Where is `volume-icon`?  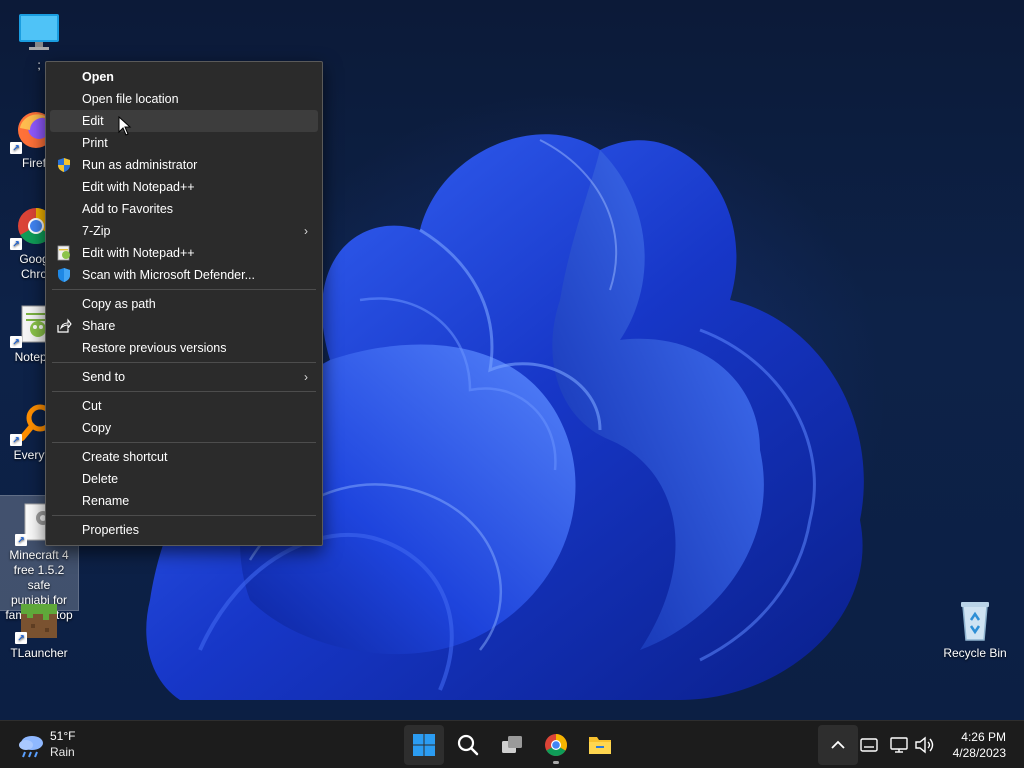
volume-icon is located at coordinates (925, 745).